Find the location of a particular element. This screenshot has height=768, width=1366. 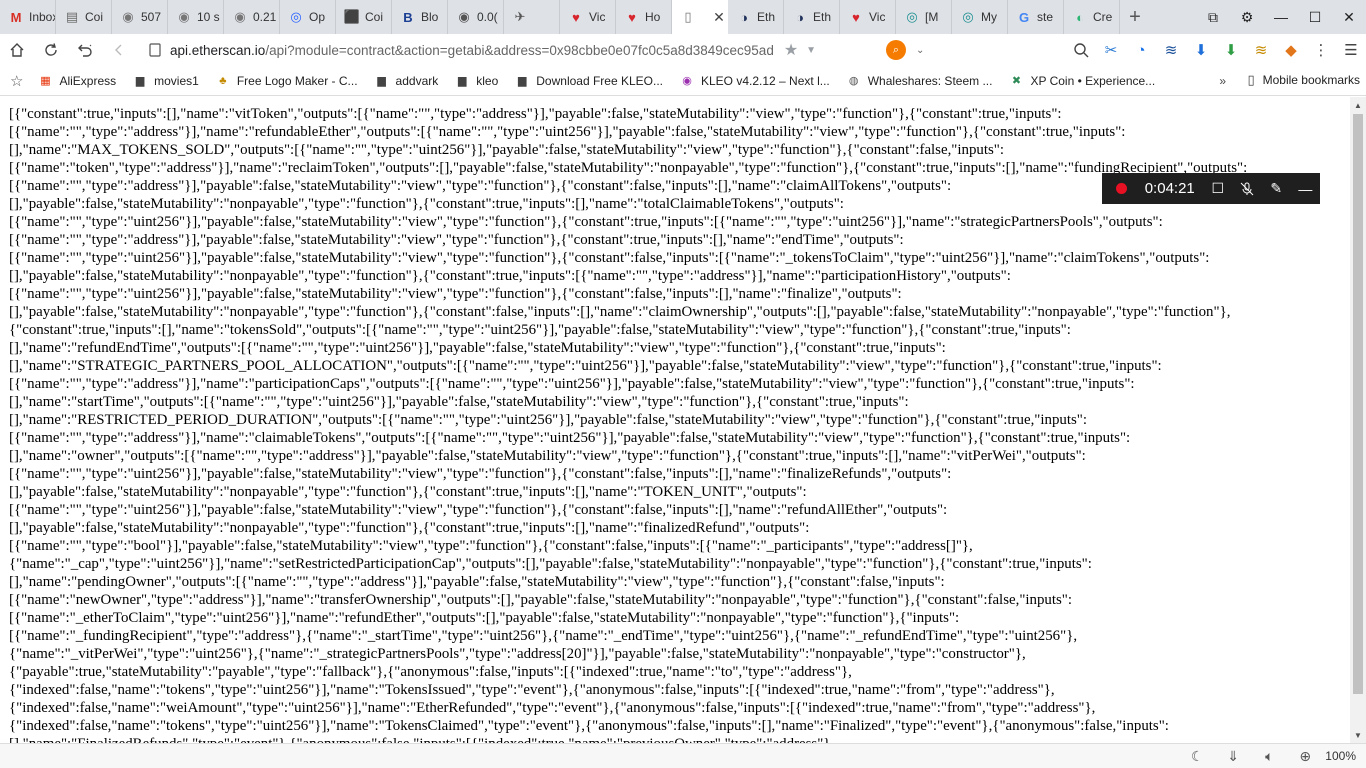

tab-favicon-icon: ◑ is located at coordinates (800, 17).